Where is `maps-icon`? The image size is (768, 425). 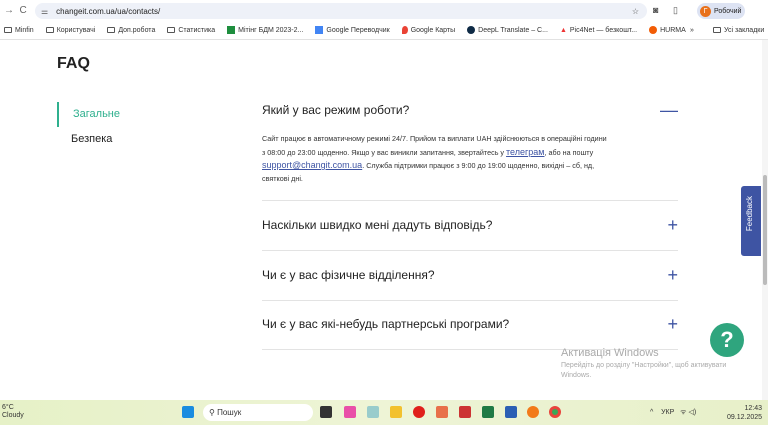 maps-icon is located at coordinates (404, 30).